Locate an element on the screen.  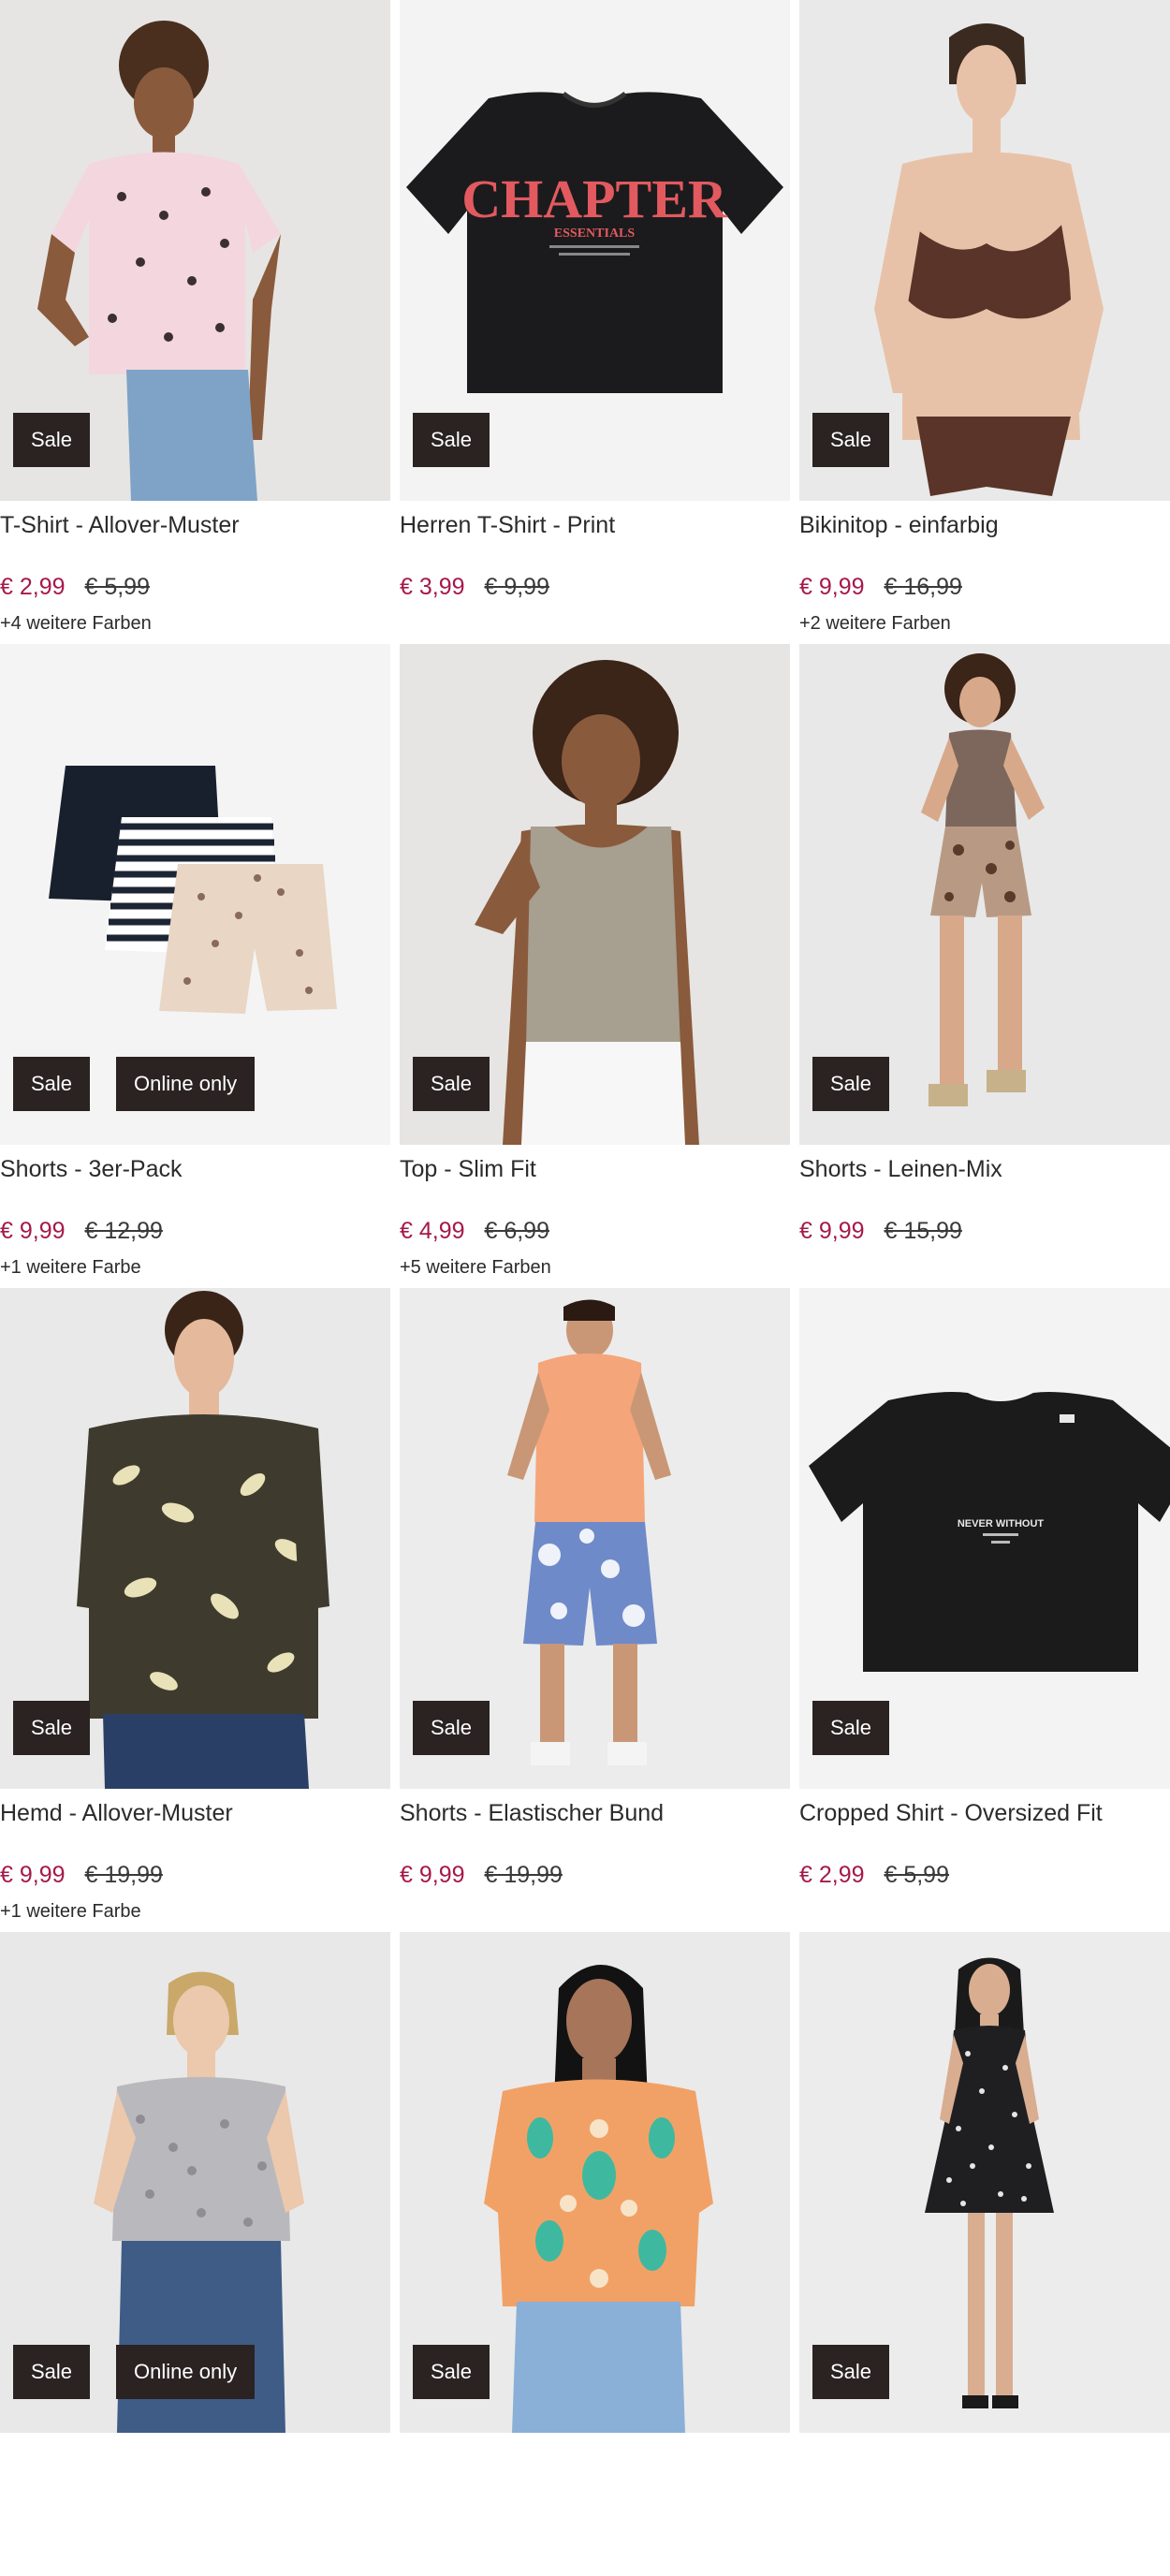
print-chapter-text: CHAPTER is located at coordinates (594, 199).